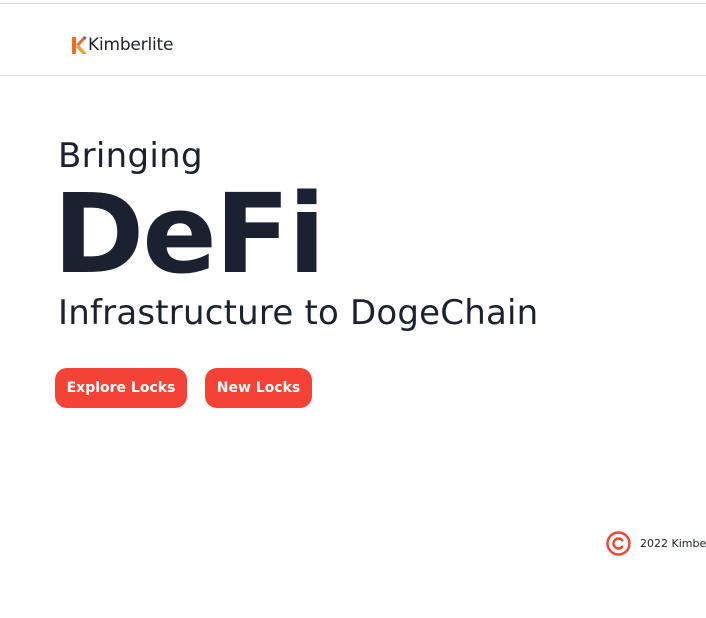 The width and height of the screenshot is (706, 618). Describe the element at coordinates (353, 40) in the screenshot. I see `site-header: Kimberlite` at that location.